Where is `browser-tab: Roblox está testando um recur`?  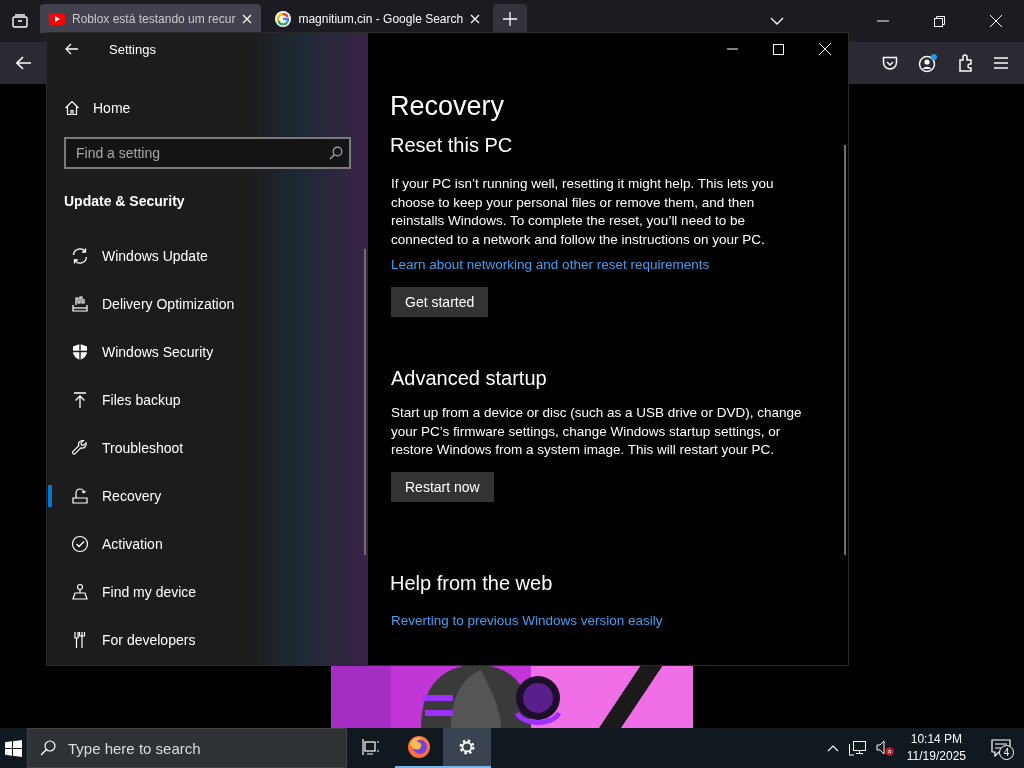
browser-tab: Roblox está testando um recur is located at coordinates (151, 18).